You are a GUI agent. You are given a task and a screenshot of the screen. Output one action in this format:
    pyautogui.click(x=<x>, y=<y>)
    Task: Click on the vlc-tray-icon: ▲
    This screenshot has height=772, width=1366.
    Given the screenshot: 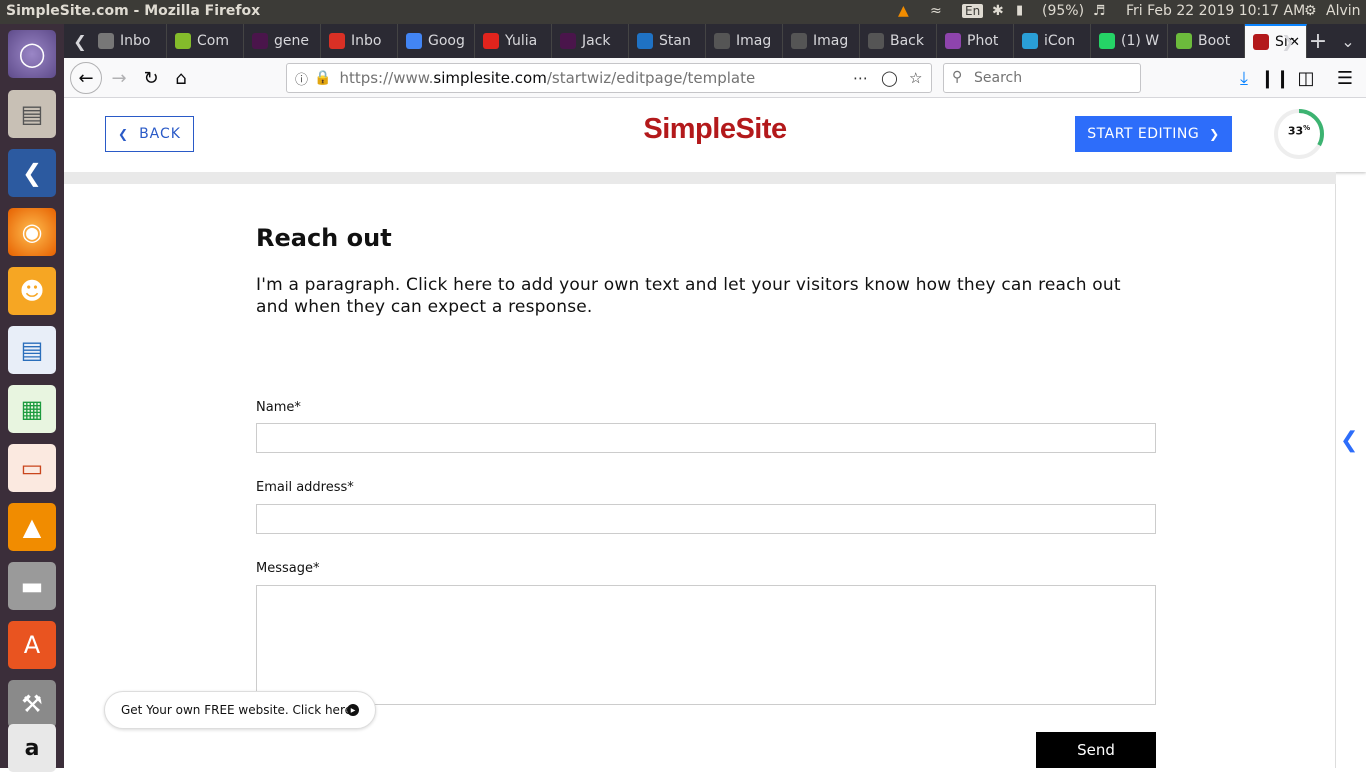 What is the action you would take?
    pyautogui.click(x=903, y=11)
    